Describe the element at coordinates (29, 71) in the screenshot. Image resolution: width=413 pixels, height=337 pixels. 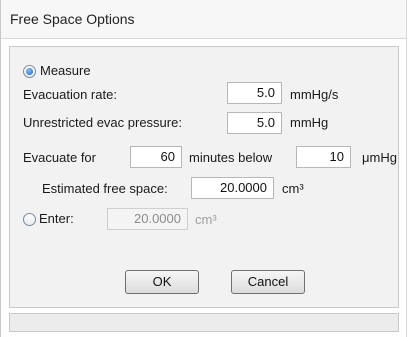
I see `measure-radio` at that location.